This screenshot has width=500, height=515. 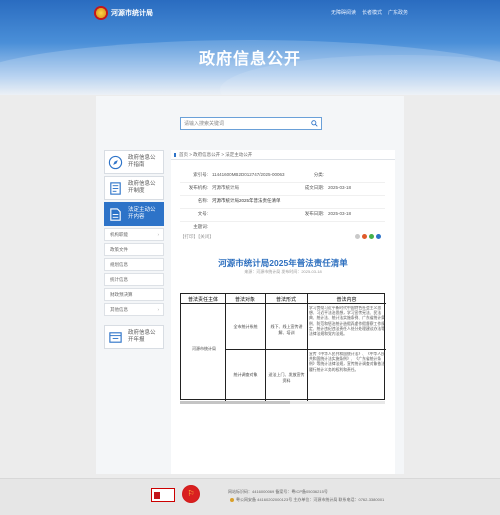 I want to click on top-links: 无障碍阅读 长者模式 广东政务, so click(x=369, y=12).